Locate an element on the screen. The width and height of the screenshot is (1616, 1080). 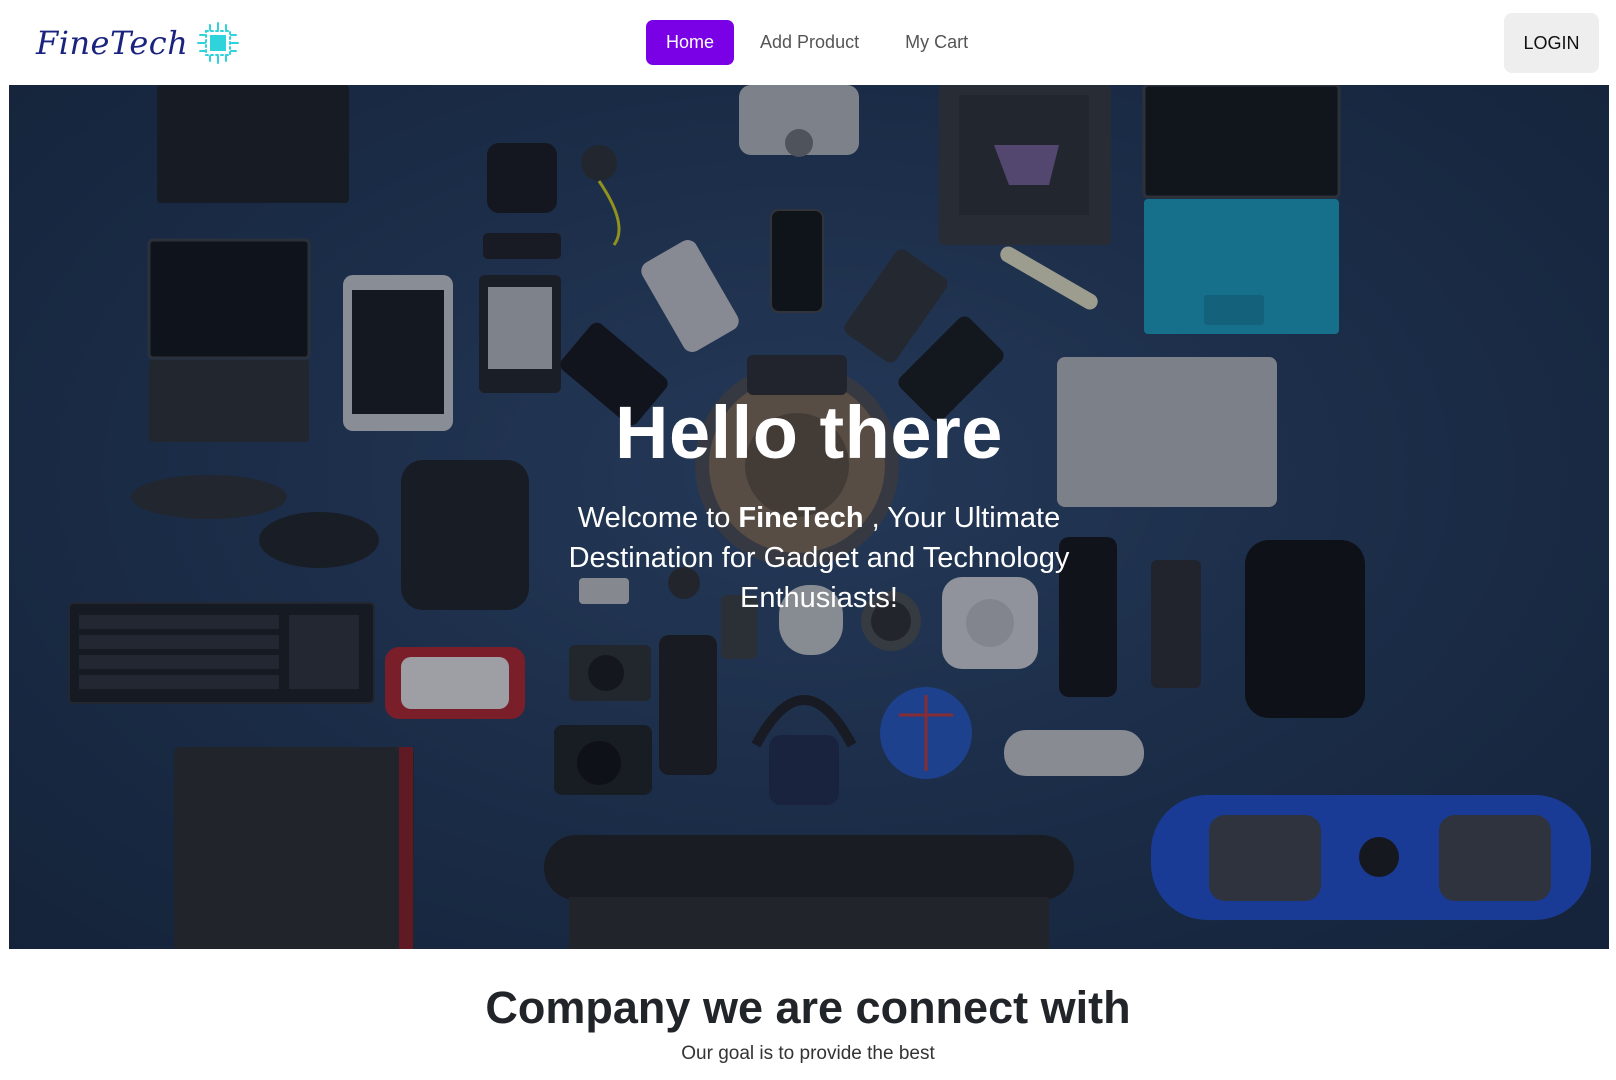
nav-my-cart-link: My Cart is located at coordinates (936, 42).